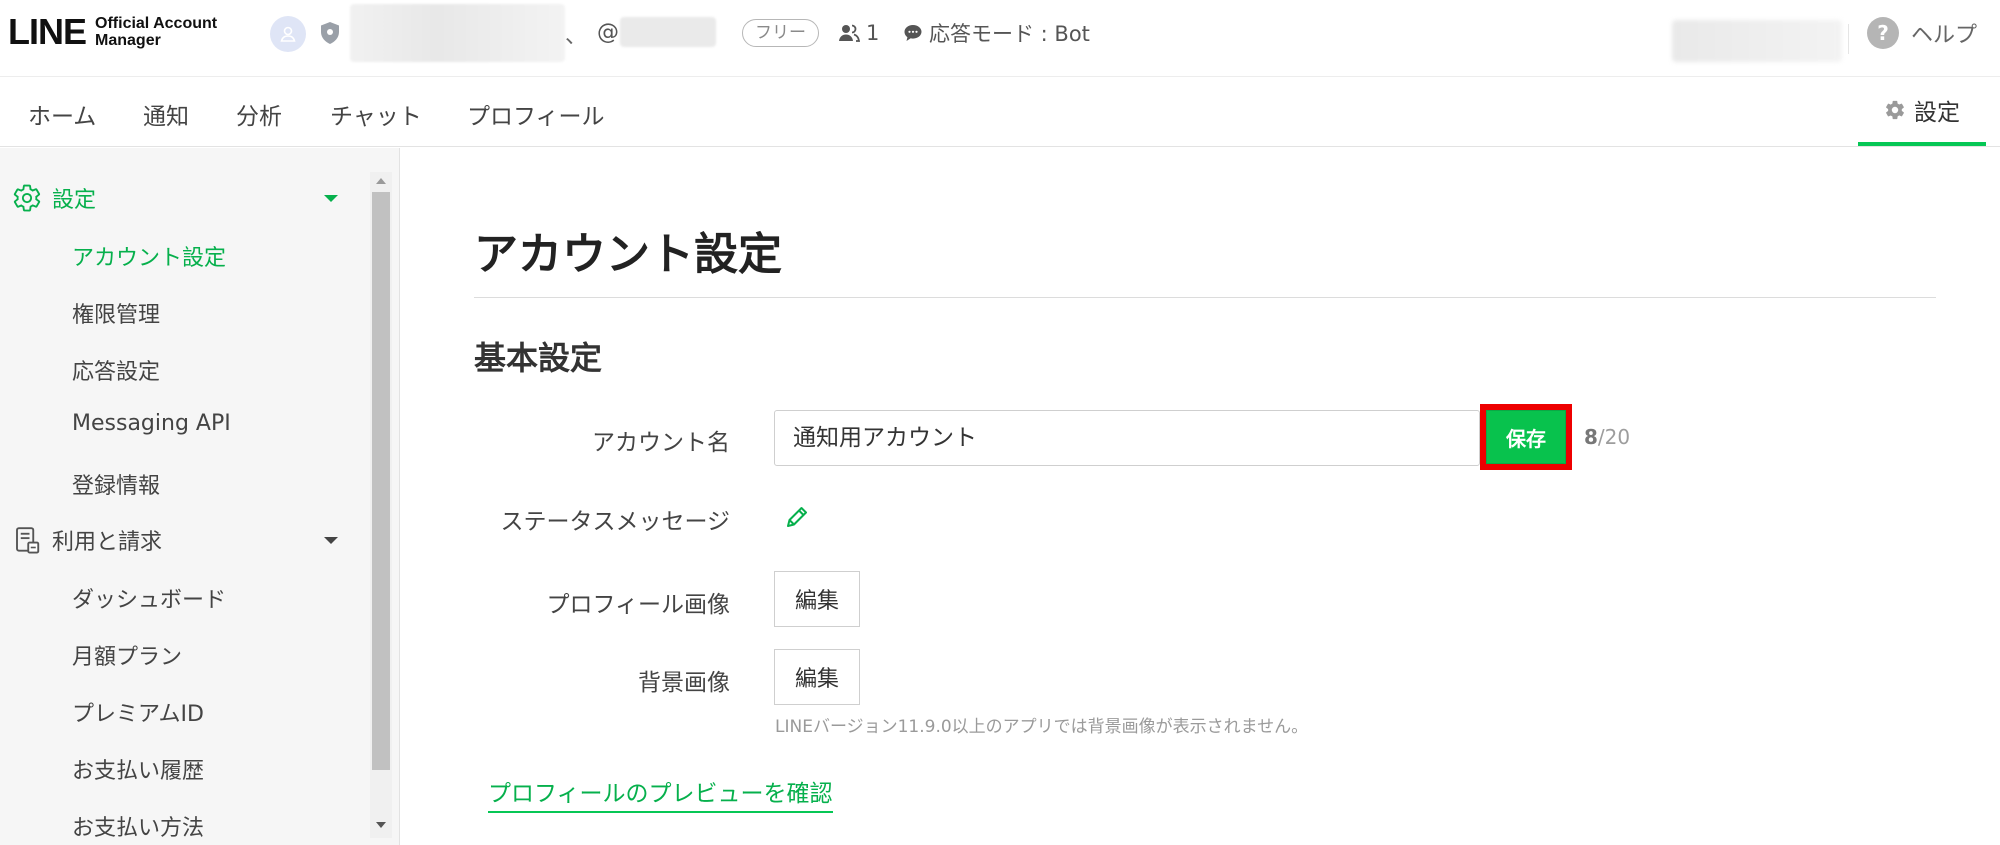  What do you see at coordinates (138, 826) in the screenshot?
I see `sidebar-item-payment-method: お支払い方法` at bounding box center [138, 826].